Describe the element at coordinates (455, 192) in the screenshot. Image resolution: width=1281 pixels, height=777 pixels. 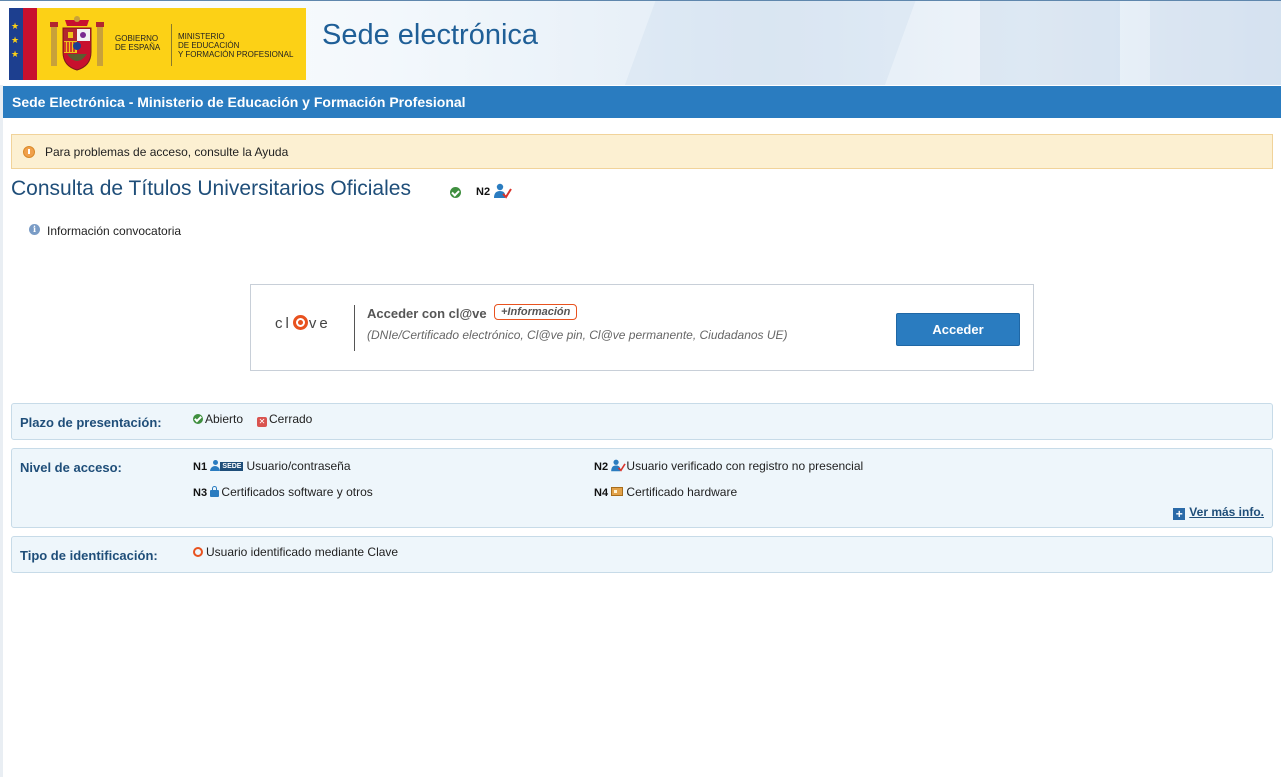
I see `open-status-icon` at that location.